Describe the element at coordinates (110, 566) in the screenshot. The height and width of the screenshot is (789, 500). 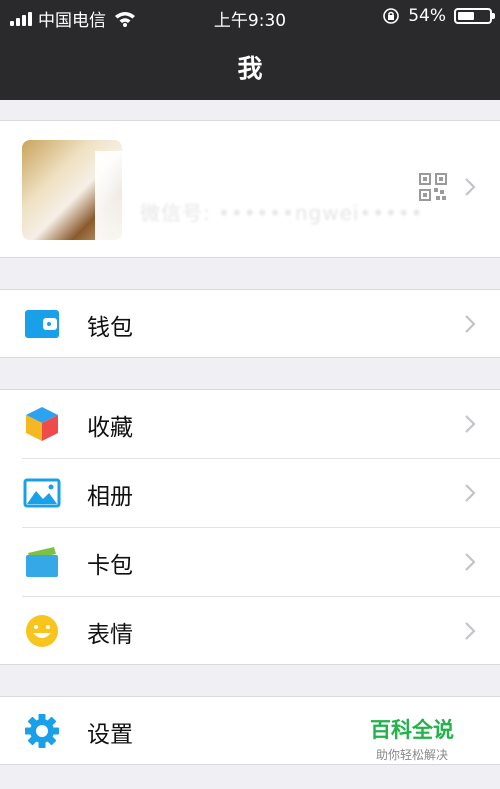
I see `menu-item-label: 卡包` at that location.